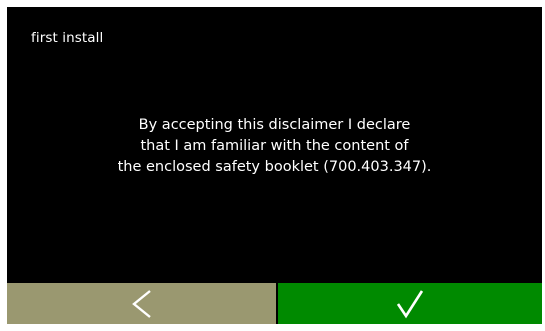 The width and height of the screenshot is (545, 331). I want to click on accept-button, so click(410, 303).